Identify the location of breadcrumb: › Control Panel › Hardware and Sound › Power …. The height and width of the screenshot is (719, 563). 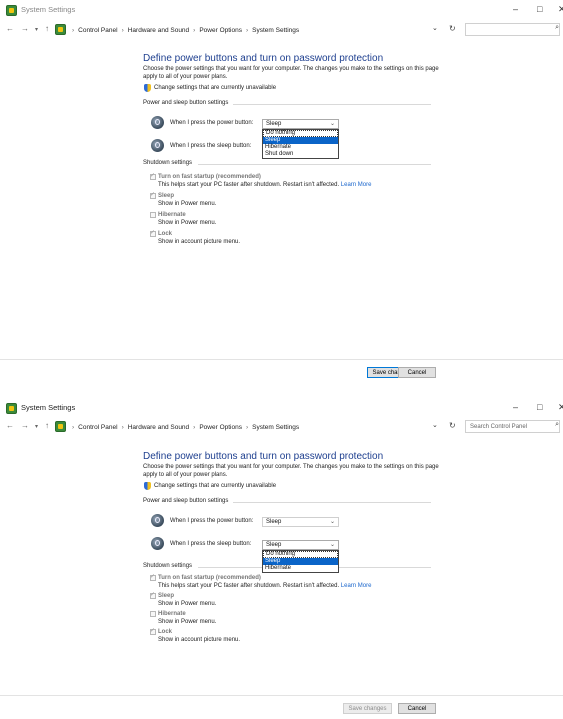
(186, 30).